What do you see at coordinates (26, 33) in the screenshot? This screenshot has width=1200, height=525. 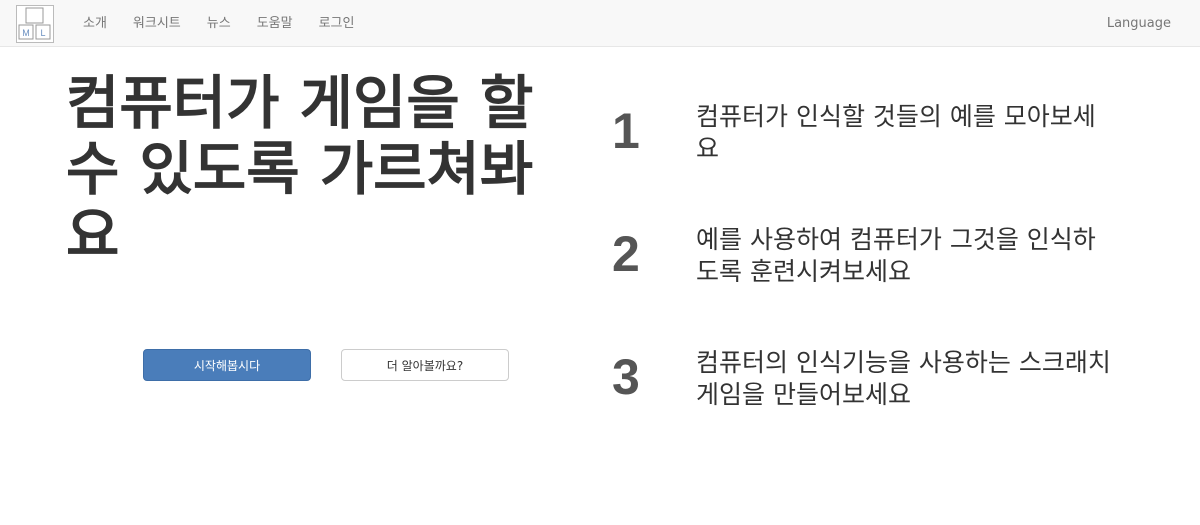 I see `logo-letter-m: M` at bounding box center [26, 33].